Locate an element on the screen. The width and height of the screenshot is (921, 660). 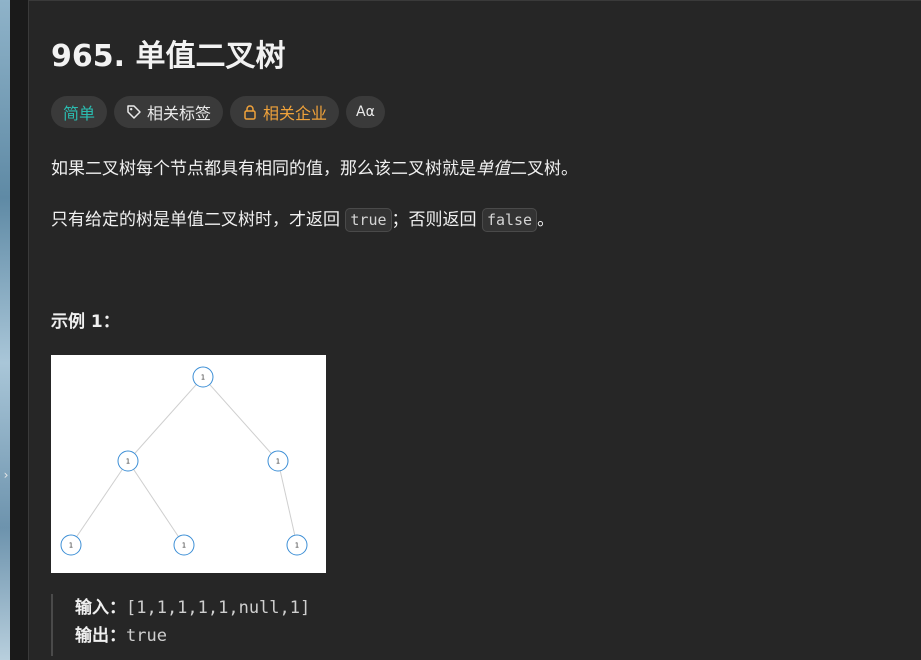
example-output-line: 输出：true is located at coordinates (192, 636).